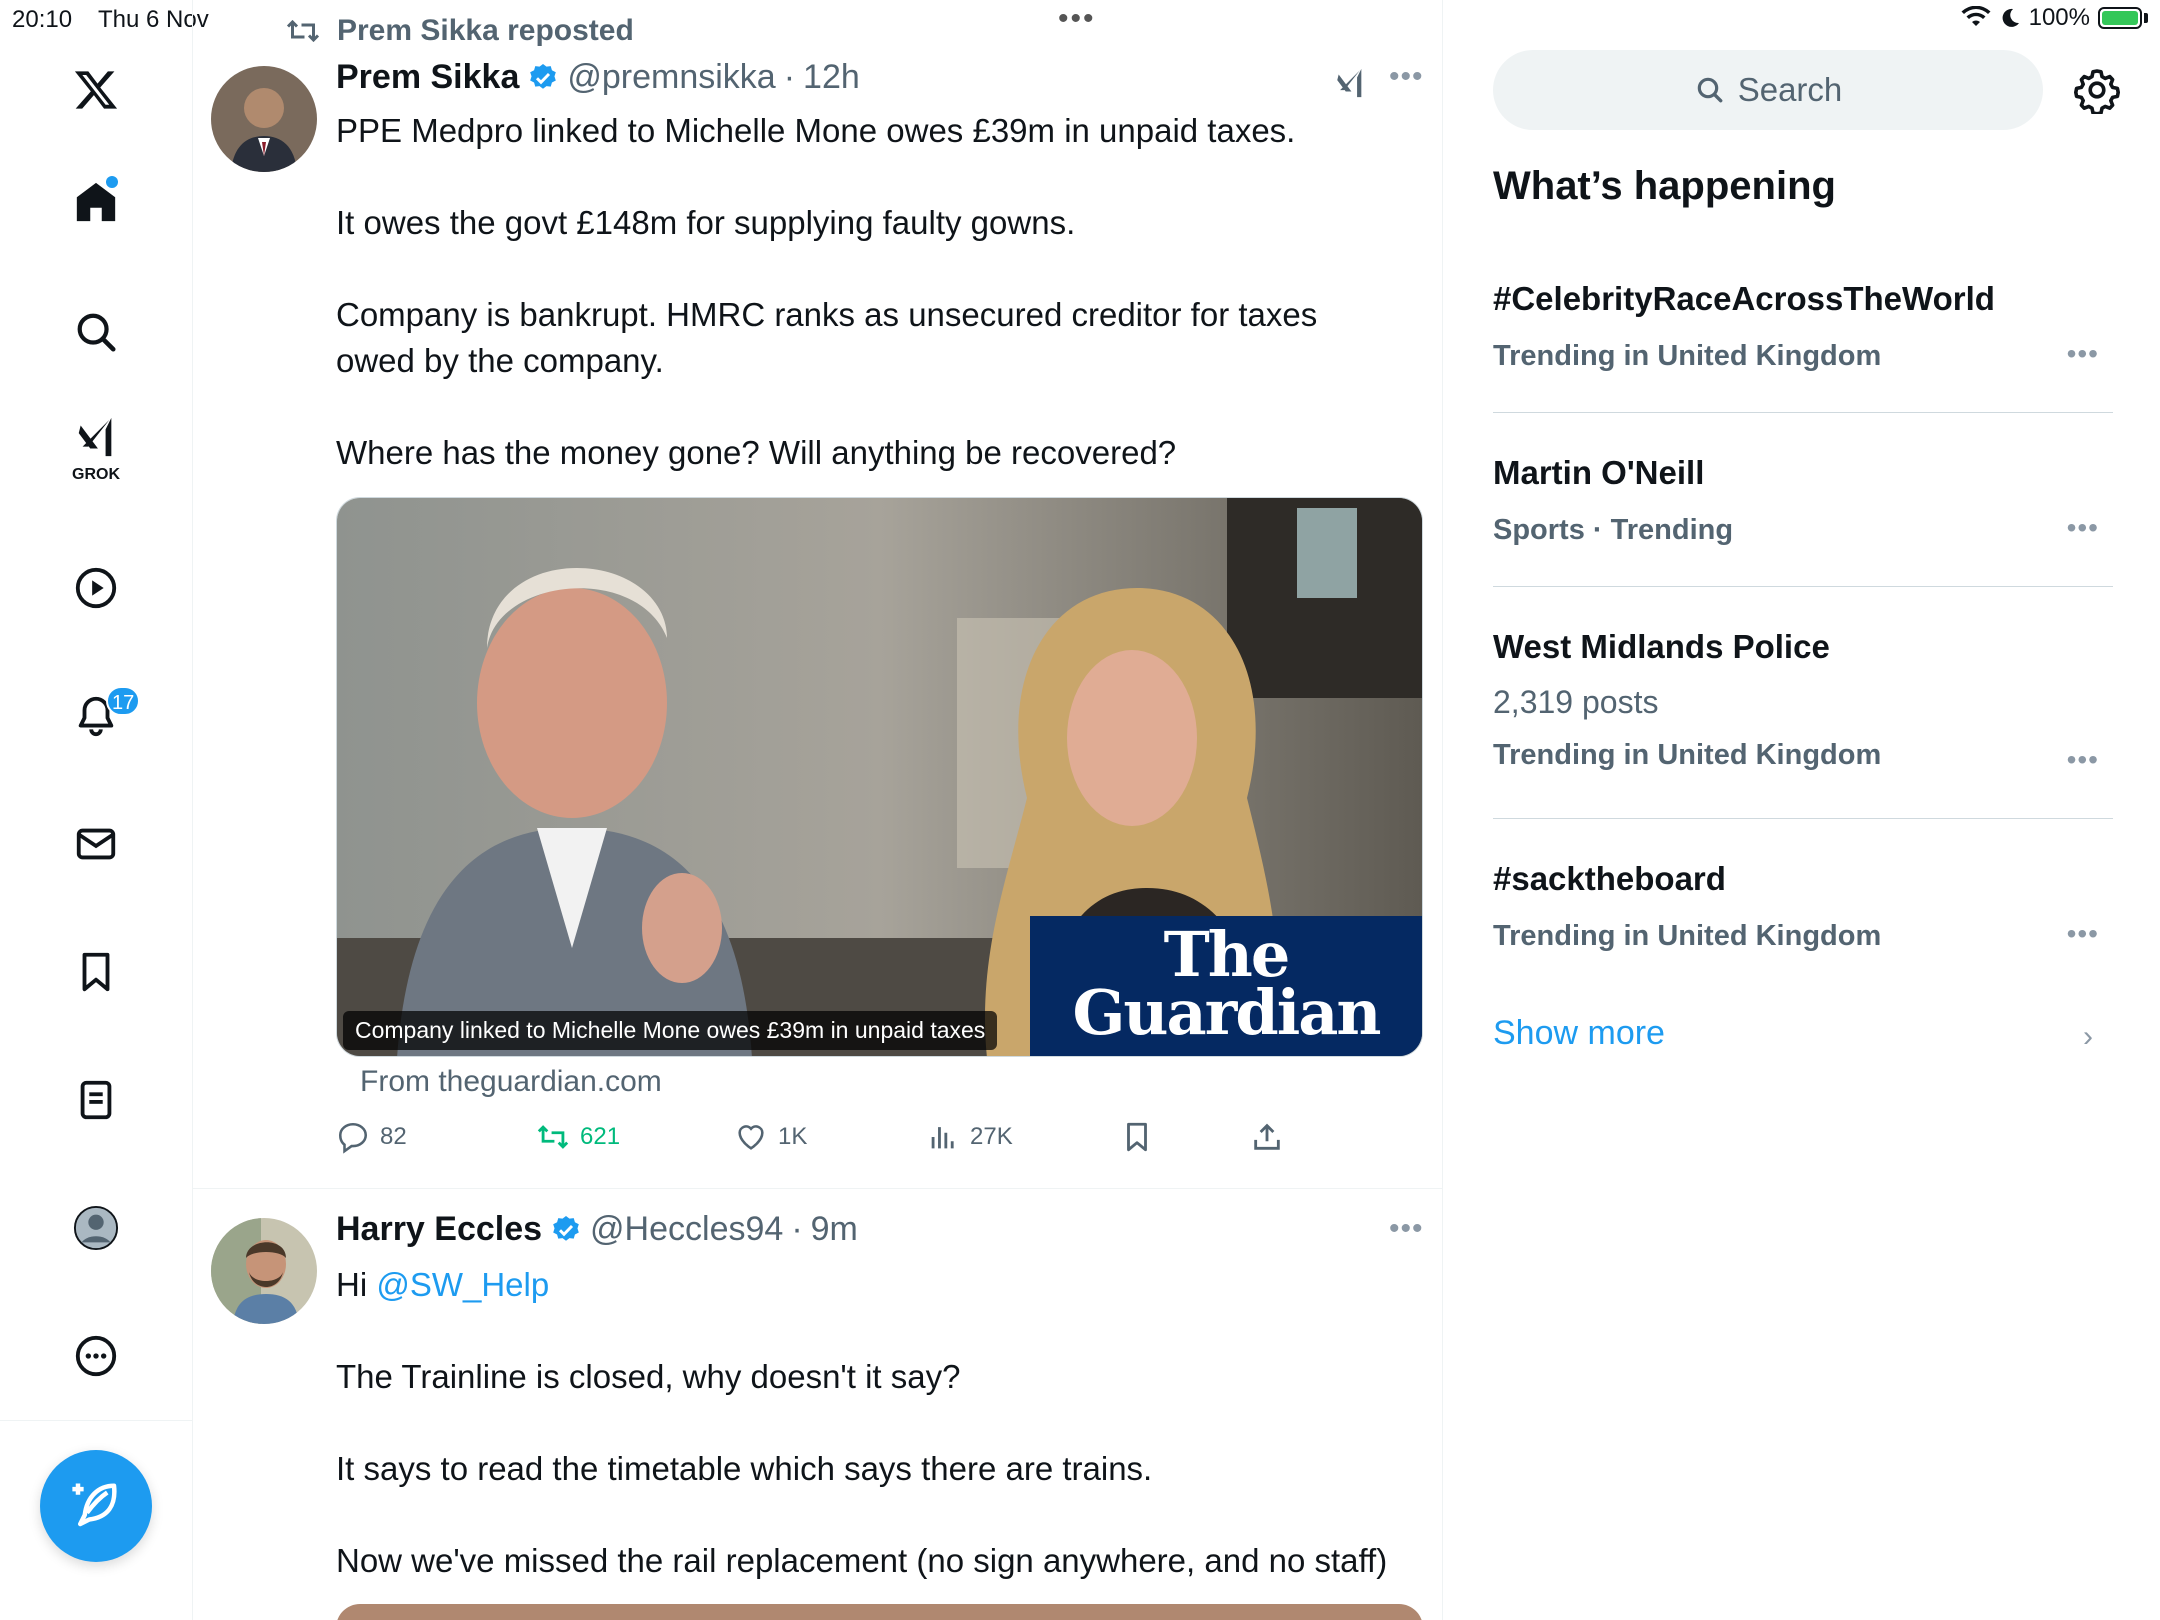  I want to click on repost-indicator: Prem Sikka reposted, so click(459, 31).